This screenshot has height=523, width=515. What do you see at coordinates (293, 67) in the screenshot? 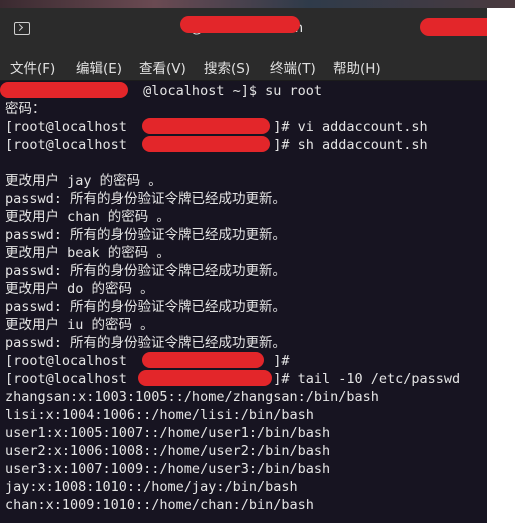
I see `menu-terminal: 终端(T)` at bounding box center [293, 67].